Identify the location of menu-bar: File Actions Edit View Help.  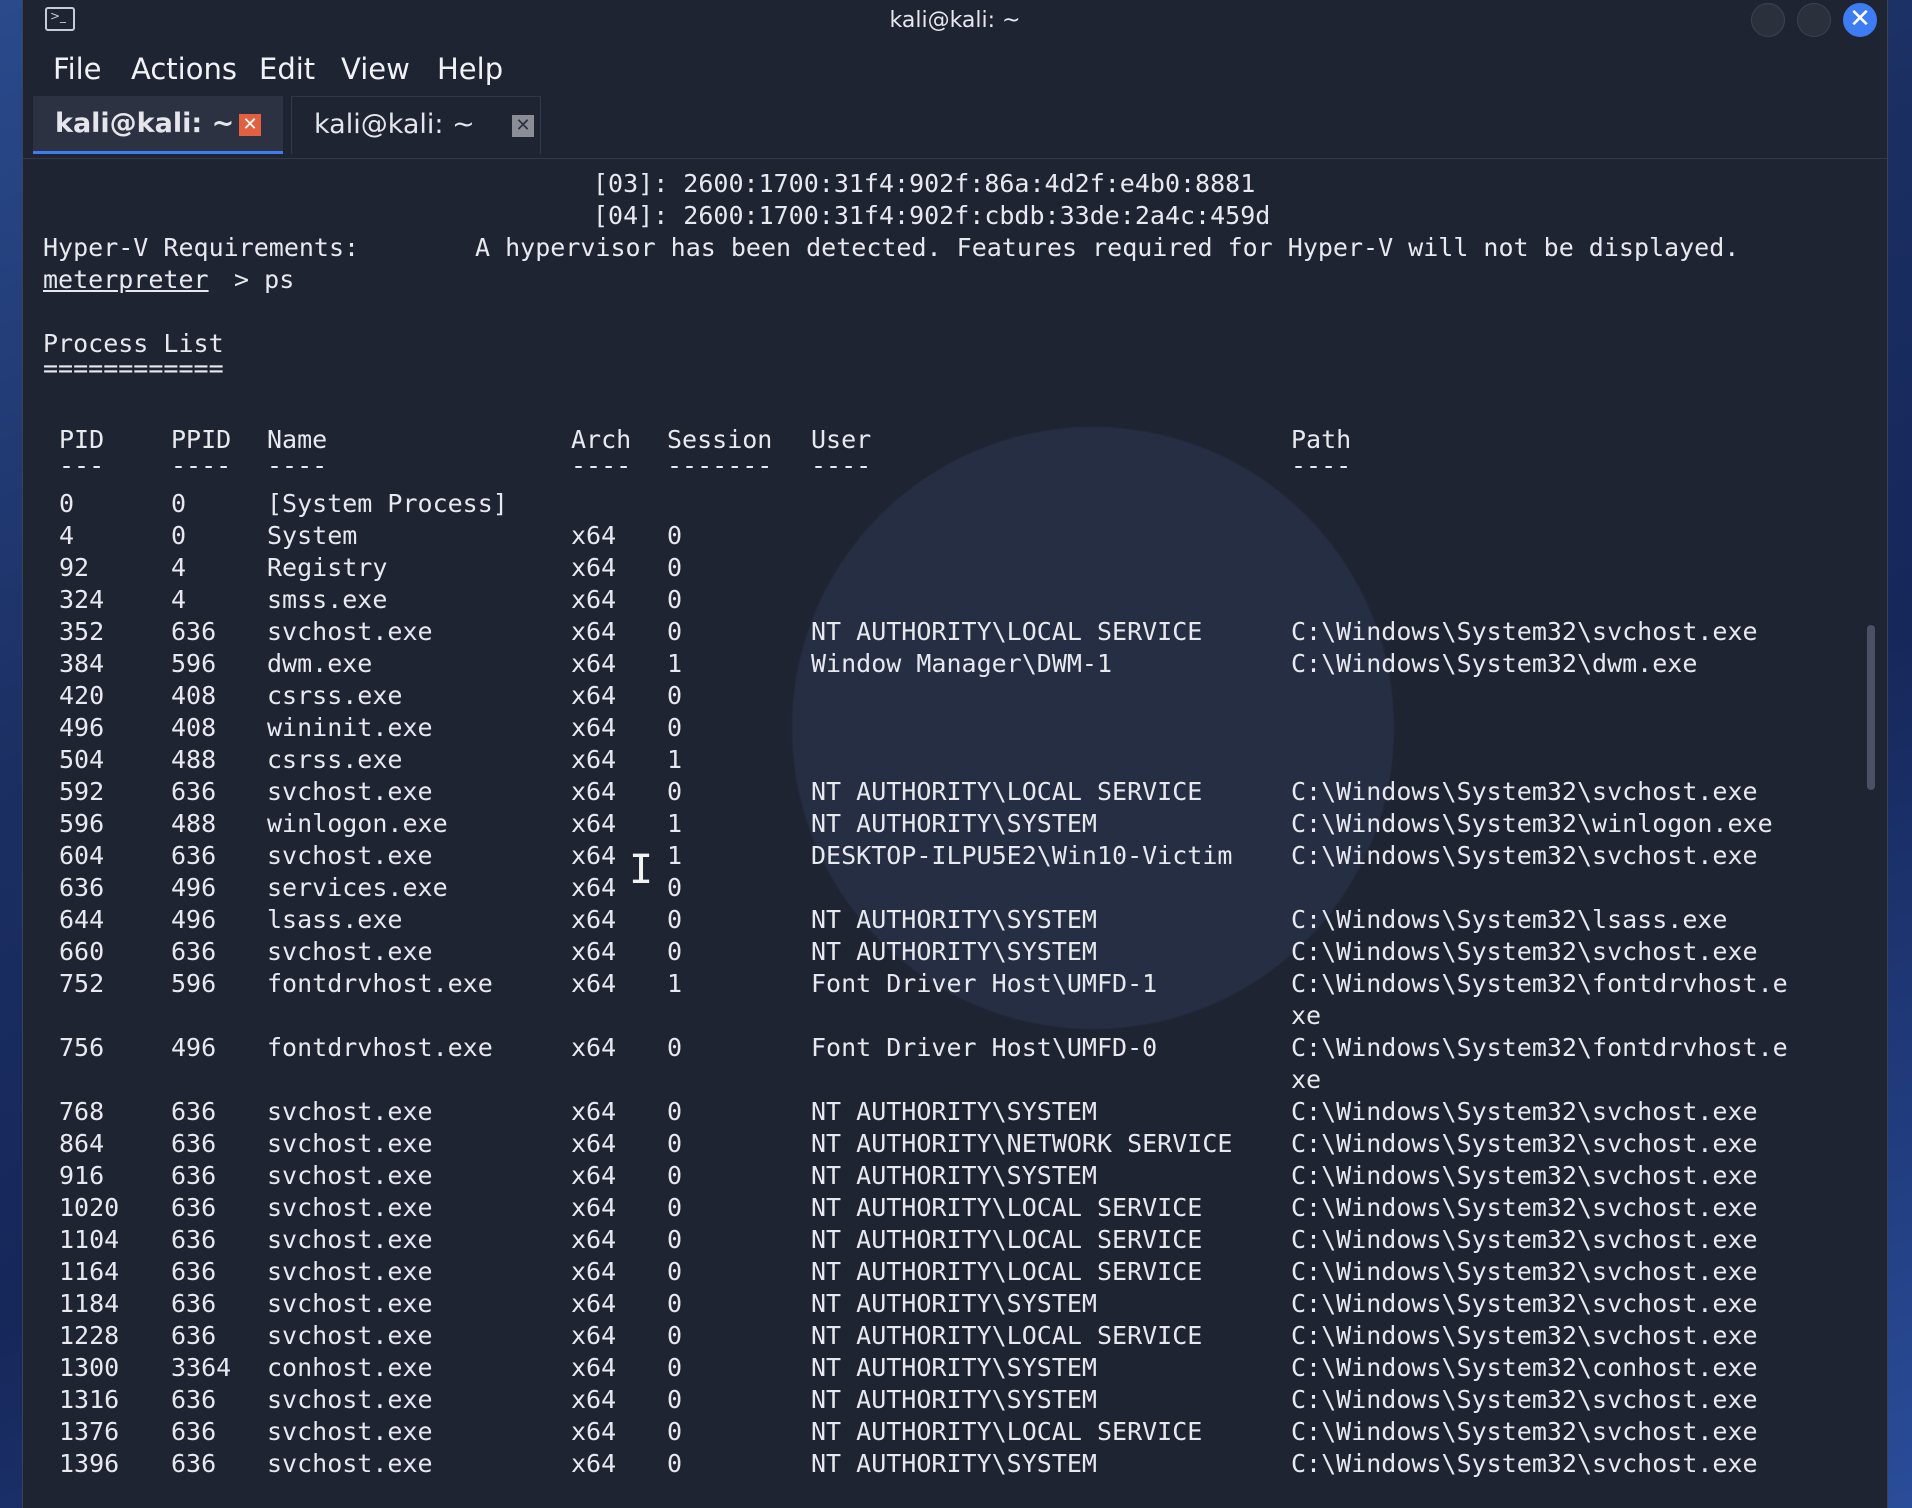
(955, 68).